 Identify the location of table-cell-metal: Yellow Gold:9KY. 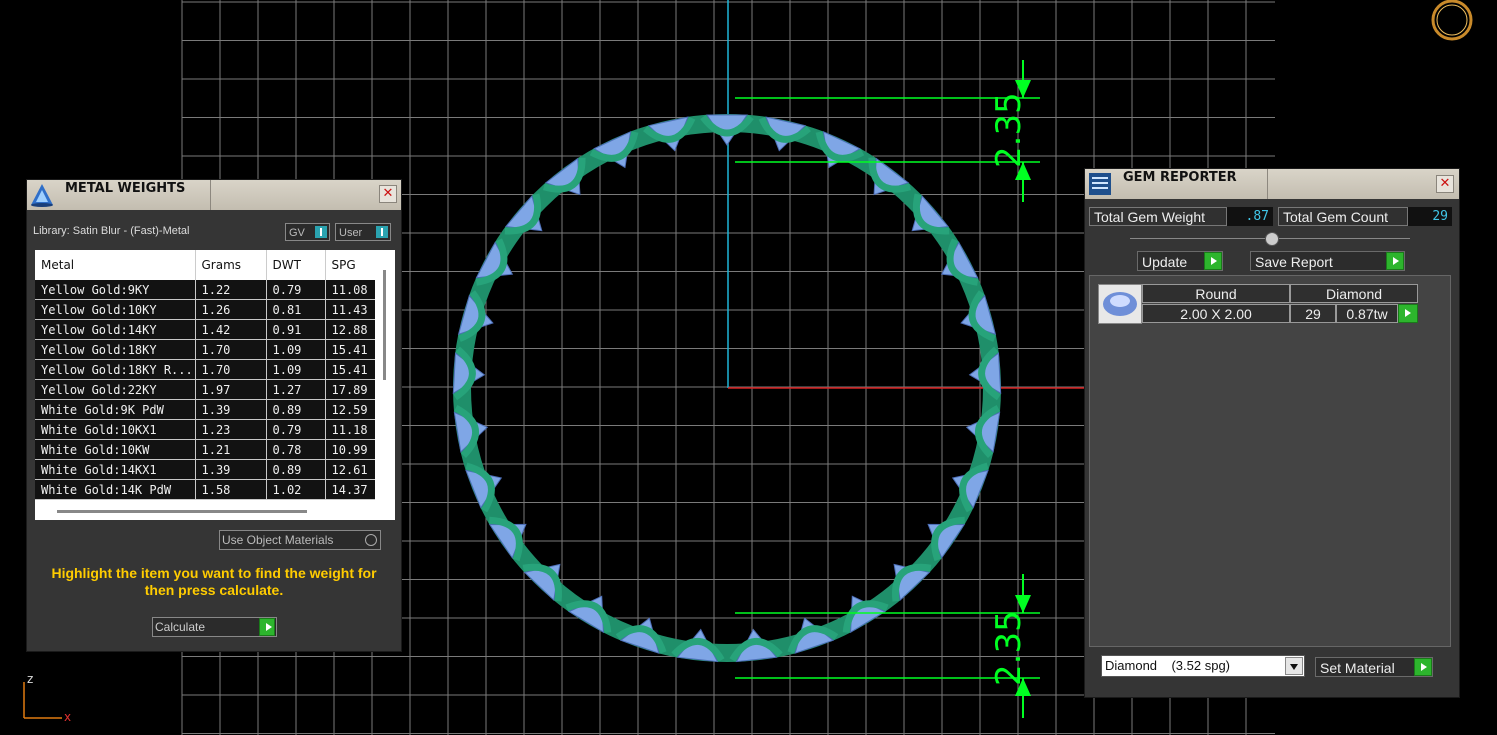
(115, 290).